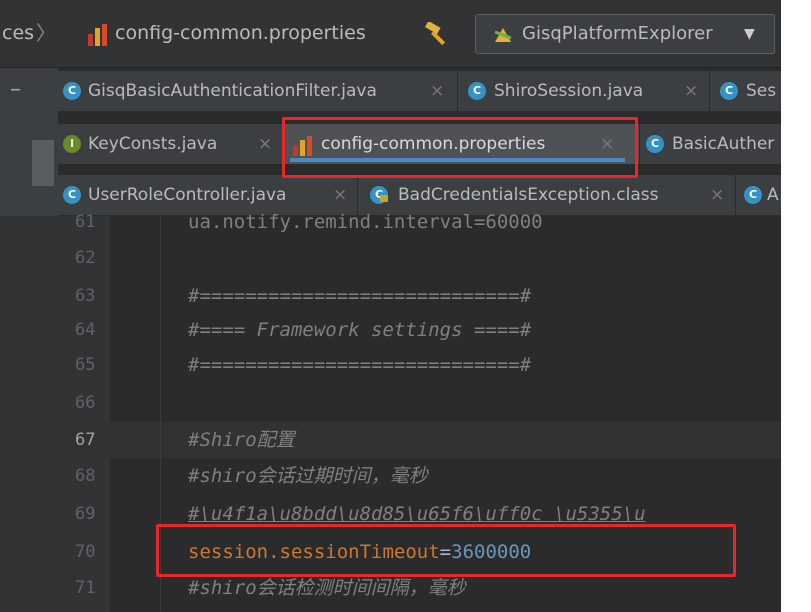 This screenshot has width=811, height=612. I want to click on tab-ses: C Ses, so click(745, 91).